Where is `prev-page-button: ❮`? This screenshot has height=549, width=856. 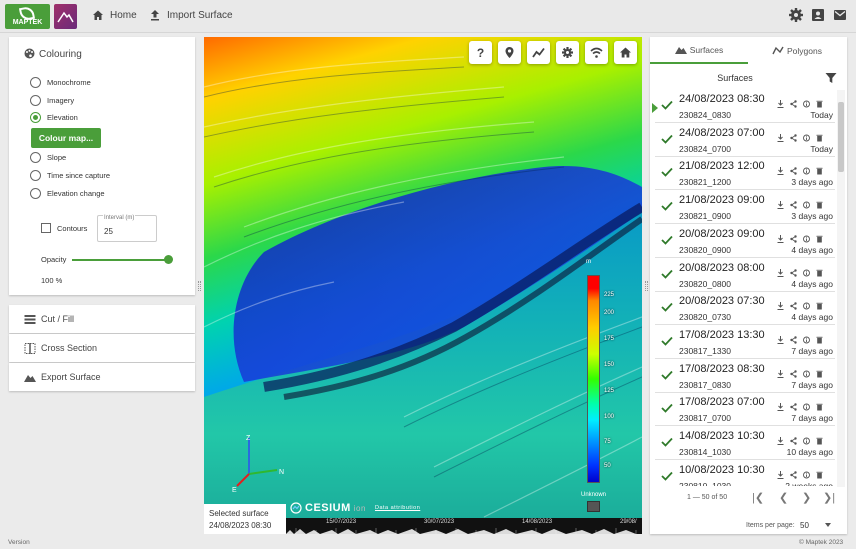 prev-page-button: ❮ is located at coordinates (783, 497).